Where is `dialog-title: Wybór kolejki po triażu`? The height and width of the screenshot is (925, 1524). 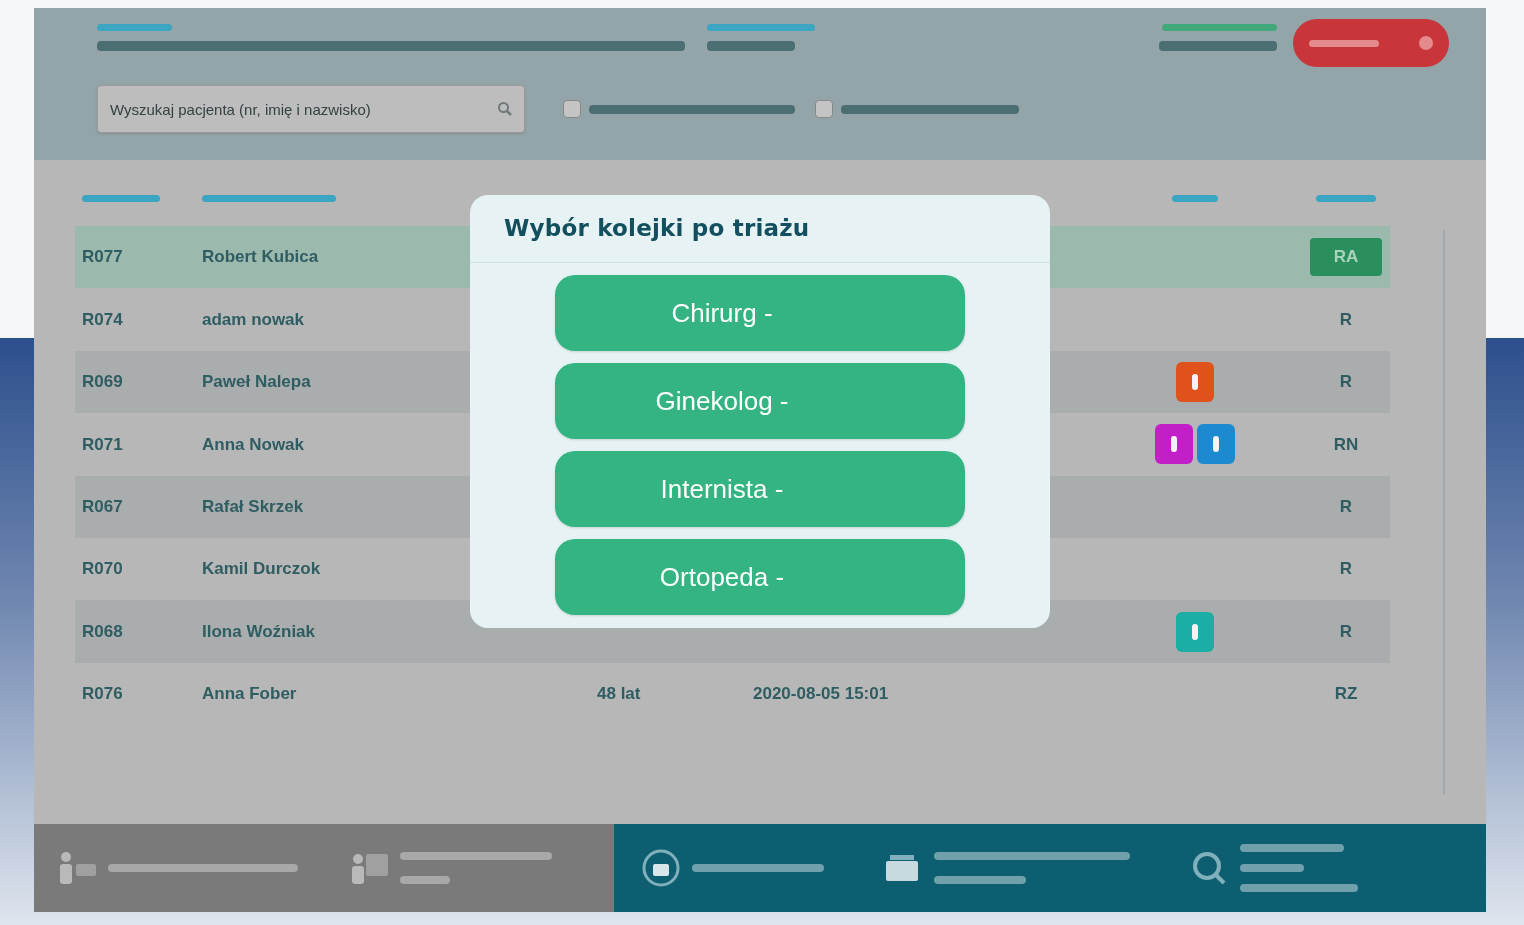
dialog-title: Wybór kolejki po triażu is located at coordinates (657, 229).